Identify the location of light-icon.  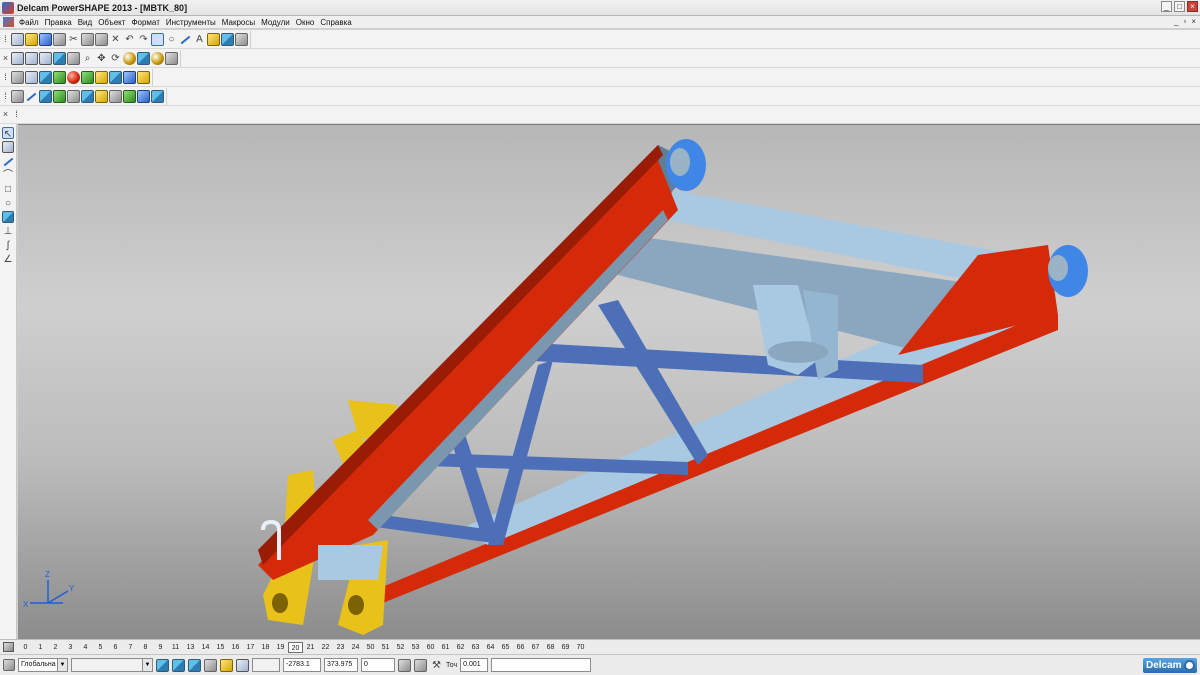
(213, 39).